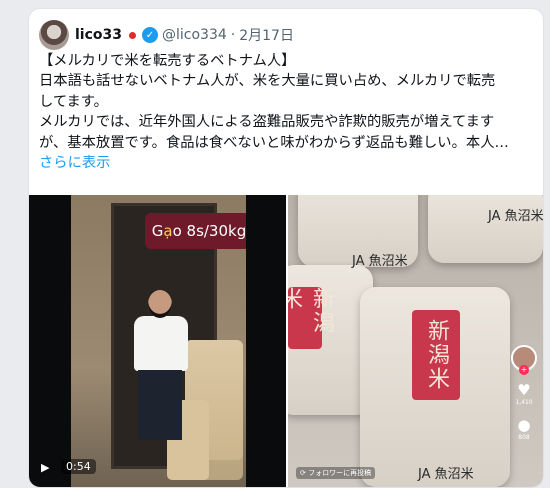 Image resolution: width=550 pixels, height=488 pixels. What do you see at coordinates (98, 35) in the screenshot?
I see `display-name: lico33` at bounding box center [98, 35].